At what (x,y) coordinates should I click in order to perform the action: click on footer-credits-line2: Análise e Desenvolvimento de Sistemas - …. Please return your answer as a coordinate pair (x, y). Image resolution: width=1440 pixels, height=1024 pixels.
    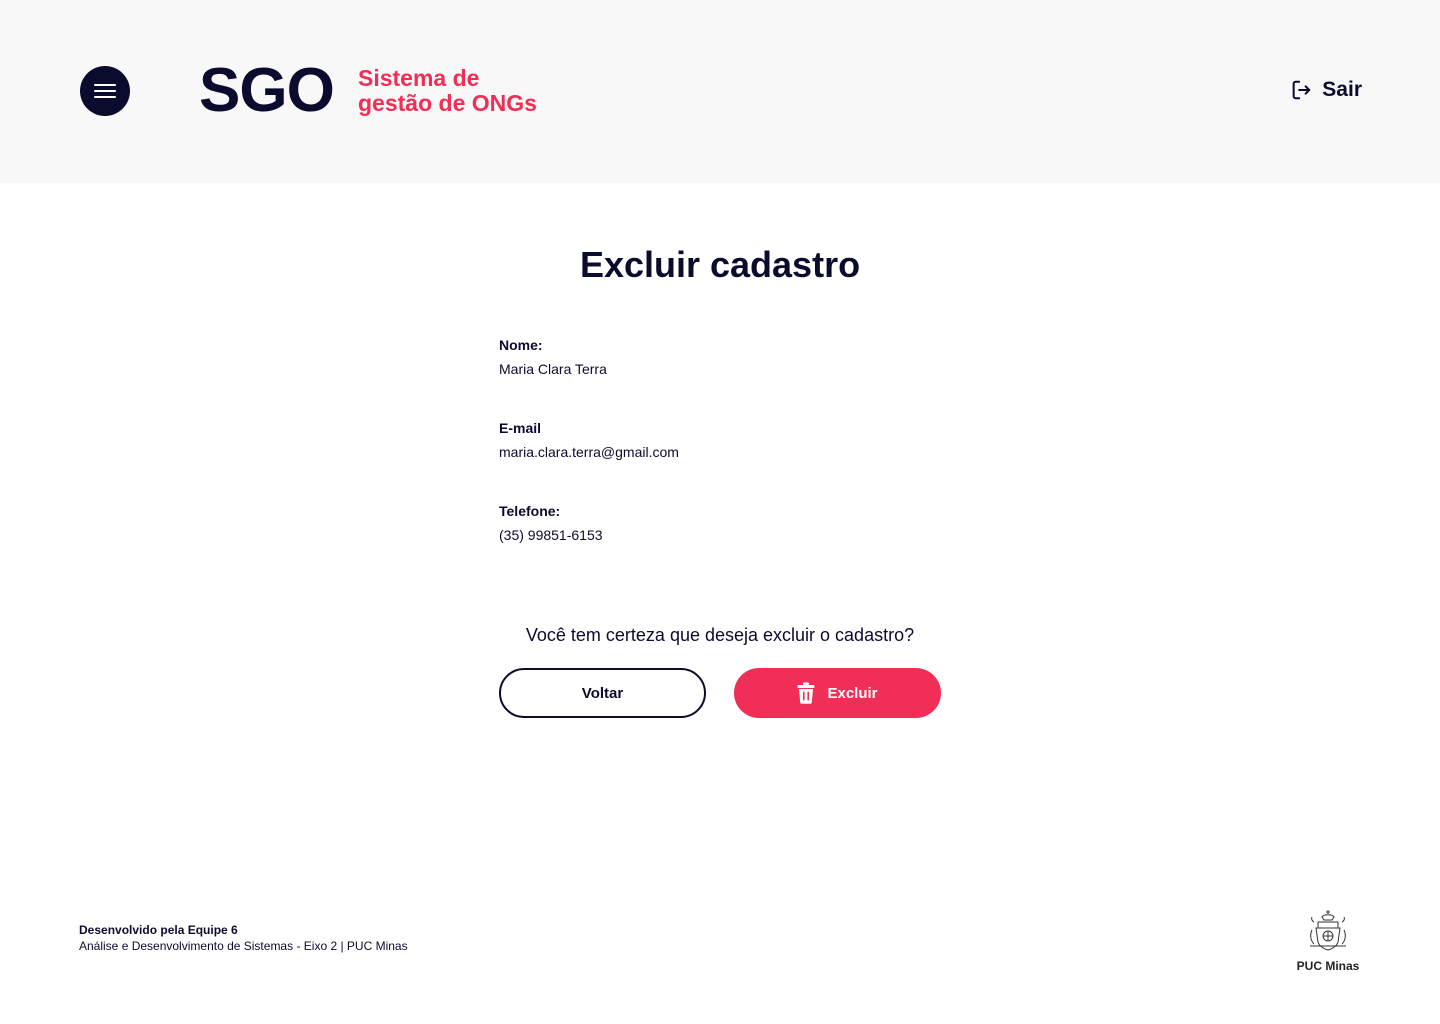
    Looking at the image, I should click on (243, 946).